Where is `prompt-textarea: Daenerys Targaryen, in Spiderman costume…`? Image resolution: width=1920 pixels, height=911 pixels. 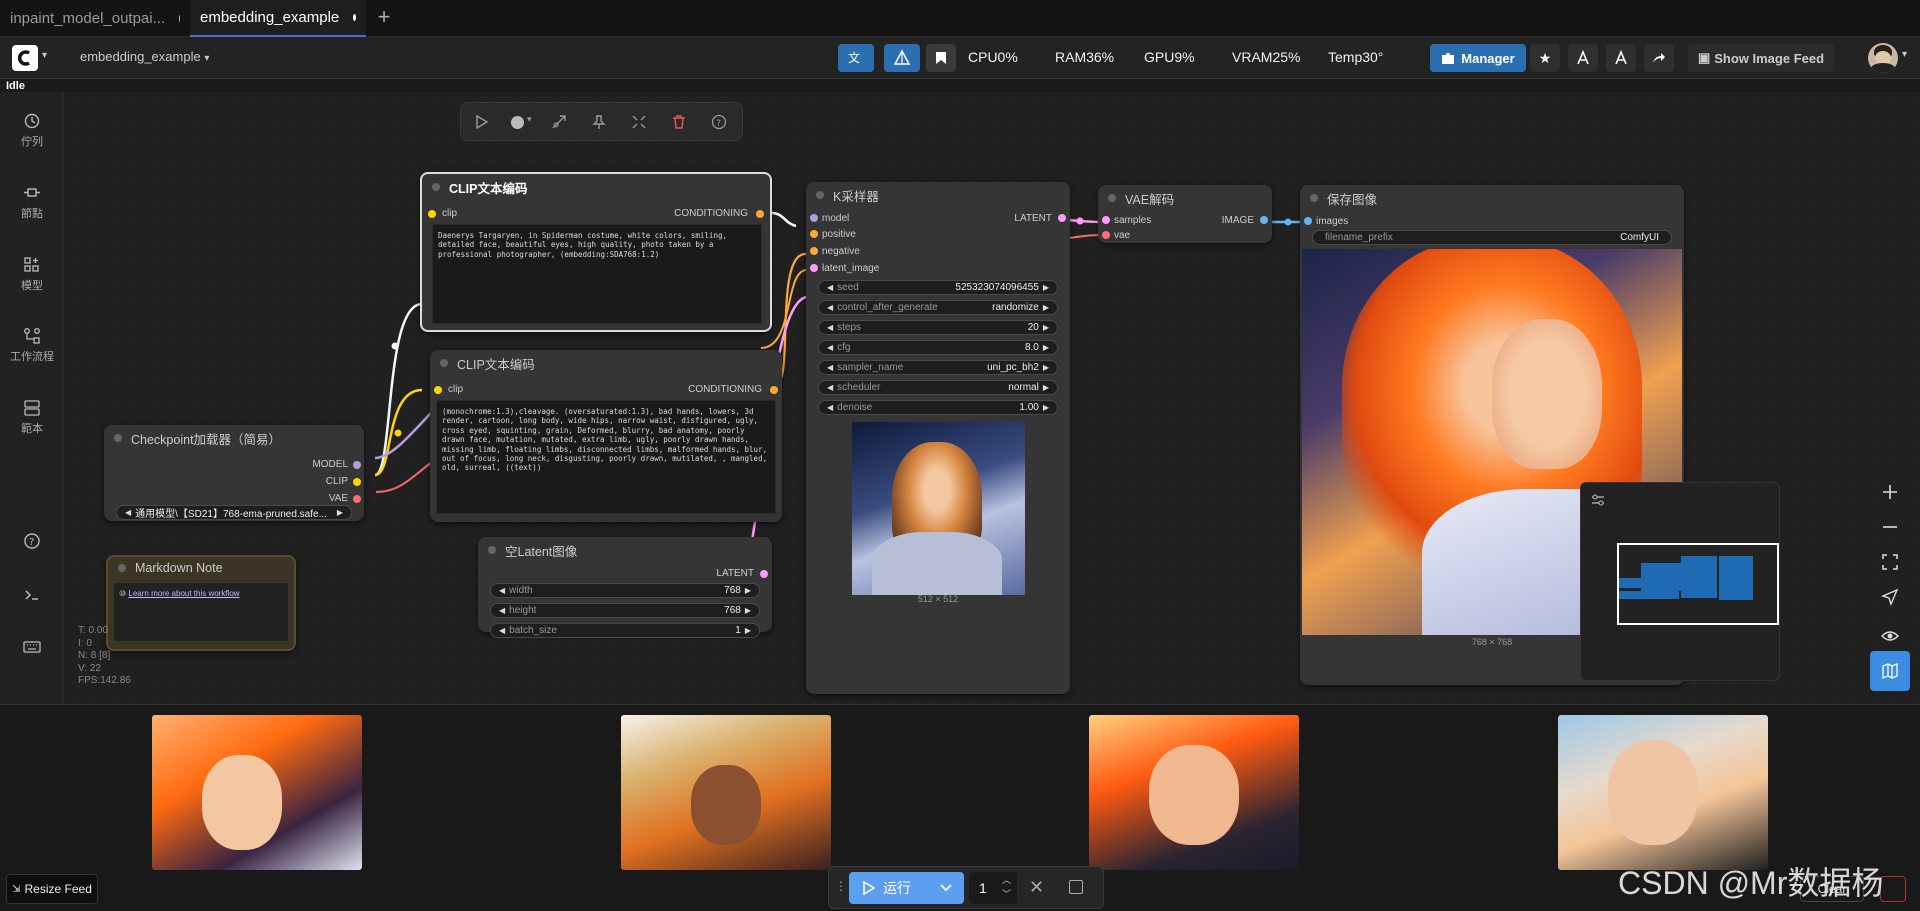 prompt-textarea: Daenerys Targaryen, in Spiderman costume… is located at coordinates (597, 274).